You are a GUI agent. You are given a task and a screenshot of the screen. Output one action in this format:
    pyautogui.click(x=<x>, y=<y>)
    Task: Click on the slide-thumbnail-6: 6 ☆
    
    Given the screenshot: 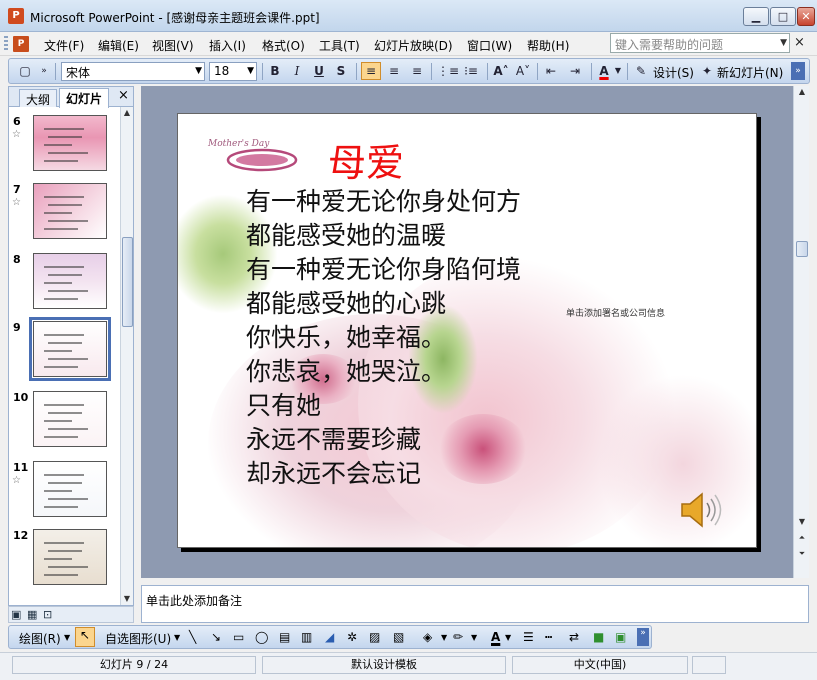 What is the action you would take?
    pyautogui.click(x=65, y=145)
    